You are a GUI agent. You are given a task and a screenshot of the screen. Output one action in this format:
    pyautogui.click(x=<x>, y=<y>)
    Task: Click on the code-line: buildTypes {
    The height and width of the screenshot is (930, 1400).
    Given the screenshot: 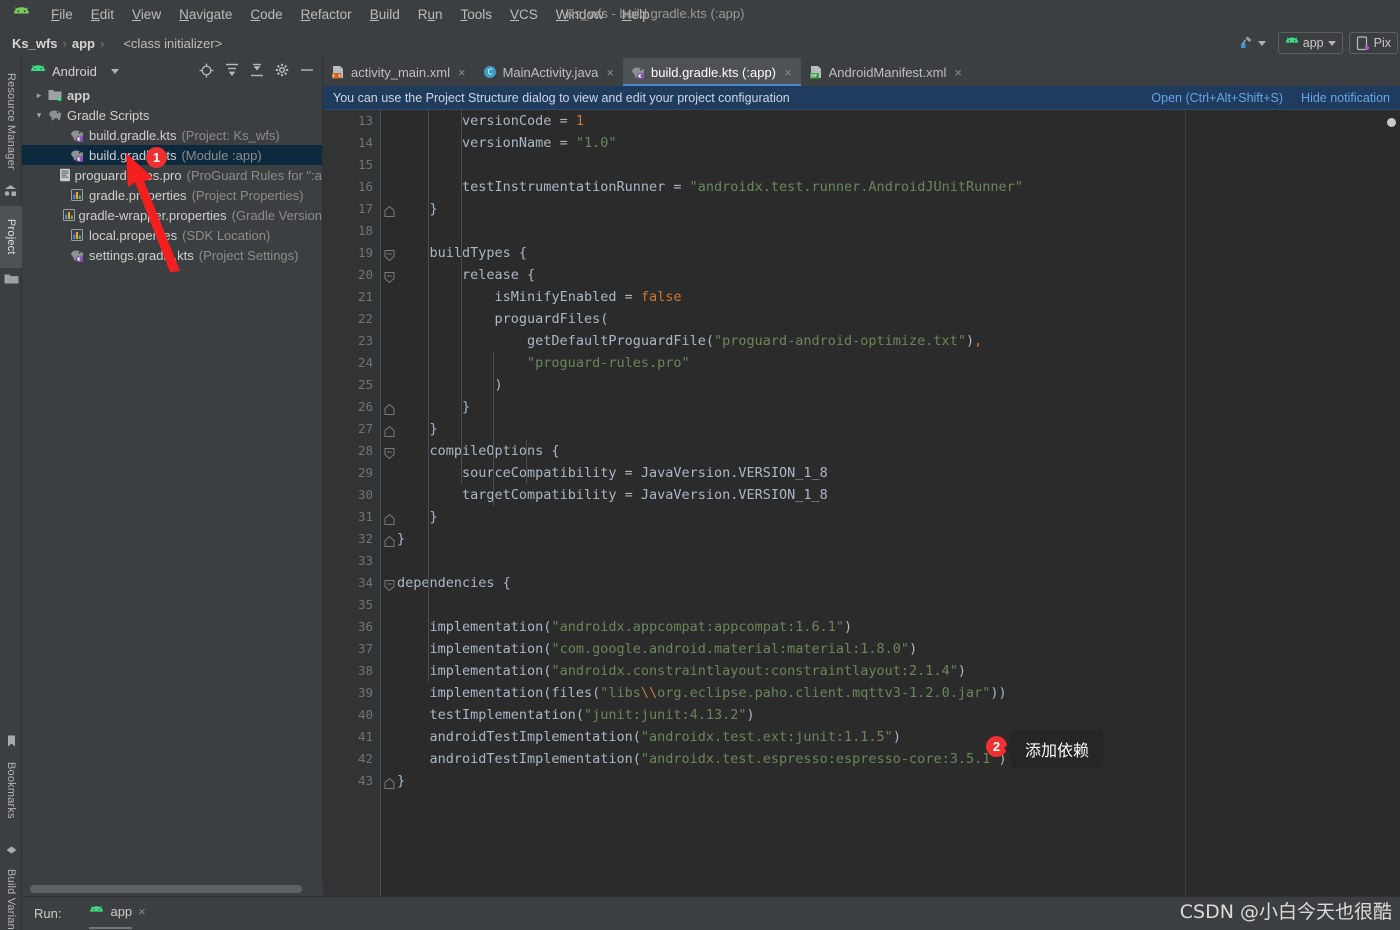 What is the action you would take?
    pyautogui.click(x=898, y=253)
    